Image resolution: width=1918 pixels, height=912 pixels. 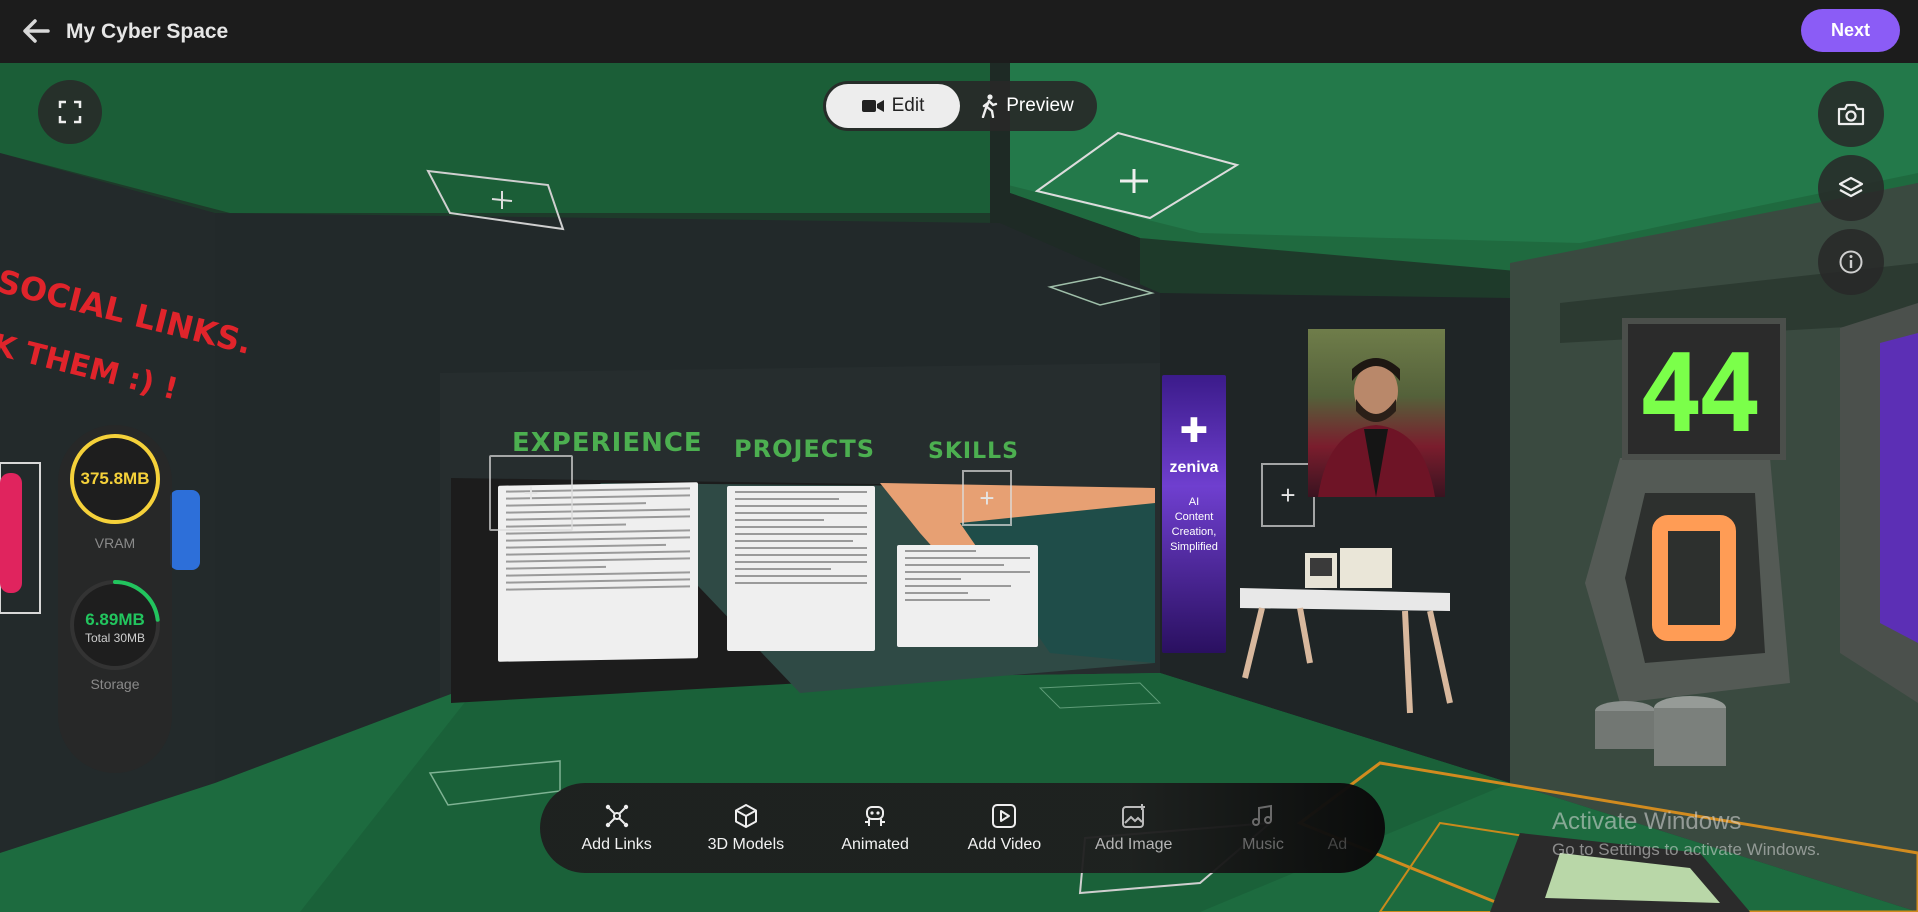 I want to click on mode-toggle: Edit Preview, so click(x=960, y=106).